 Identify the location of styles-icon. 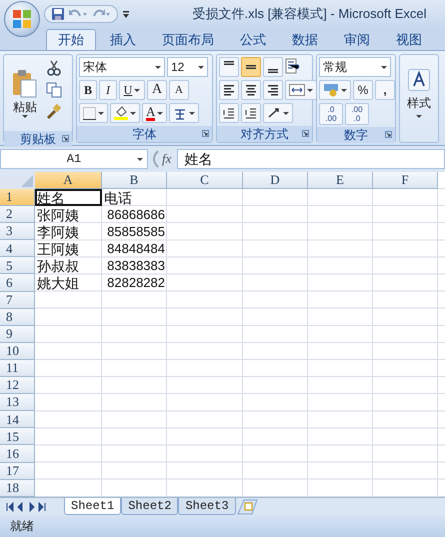
(419, 79).